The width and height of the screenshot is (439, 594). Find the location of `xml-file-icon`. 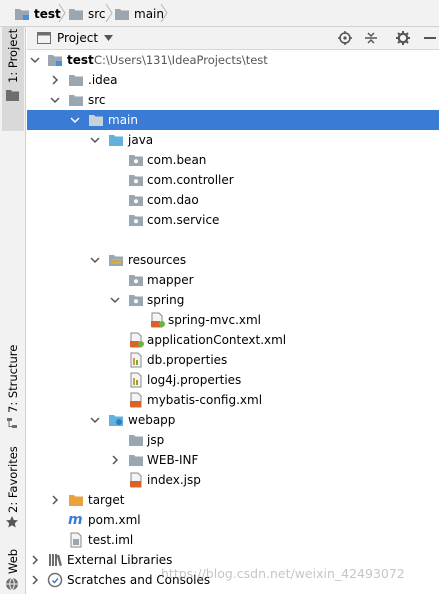

xml-file-icon is located at coordinates (136, 400).